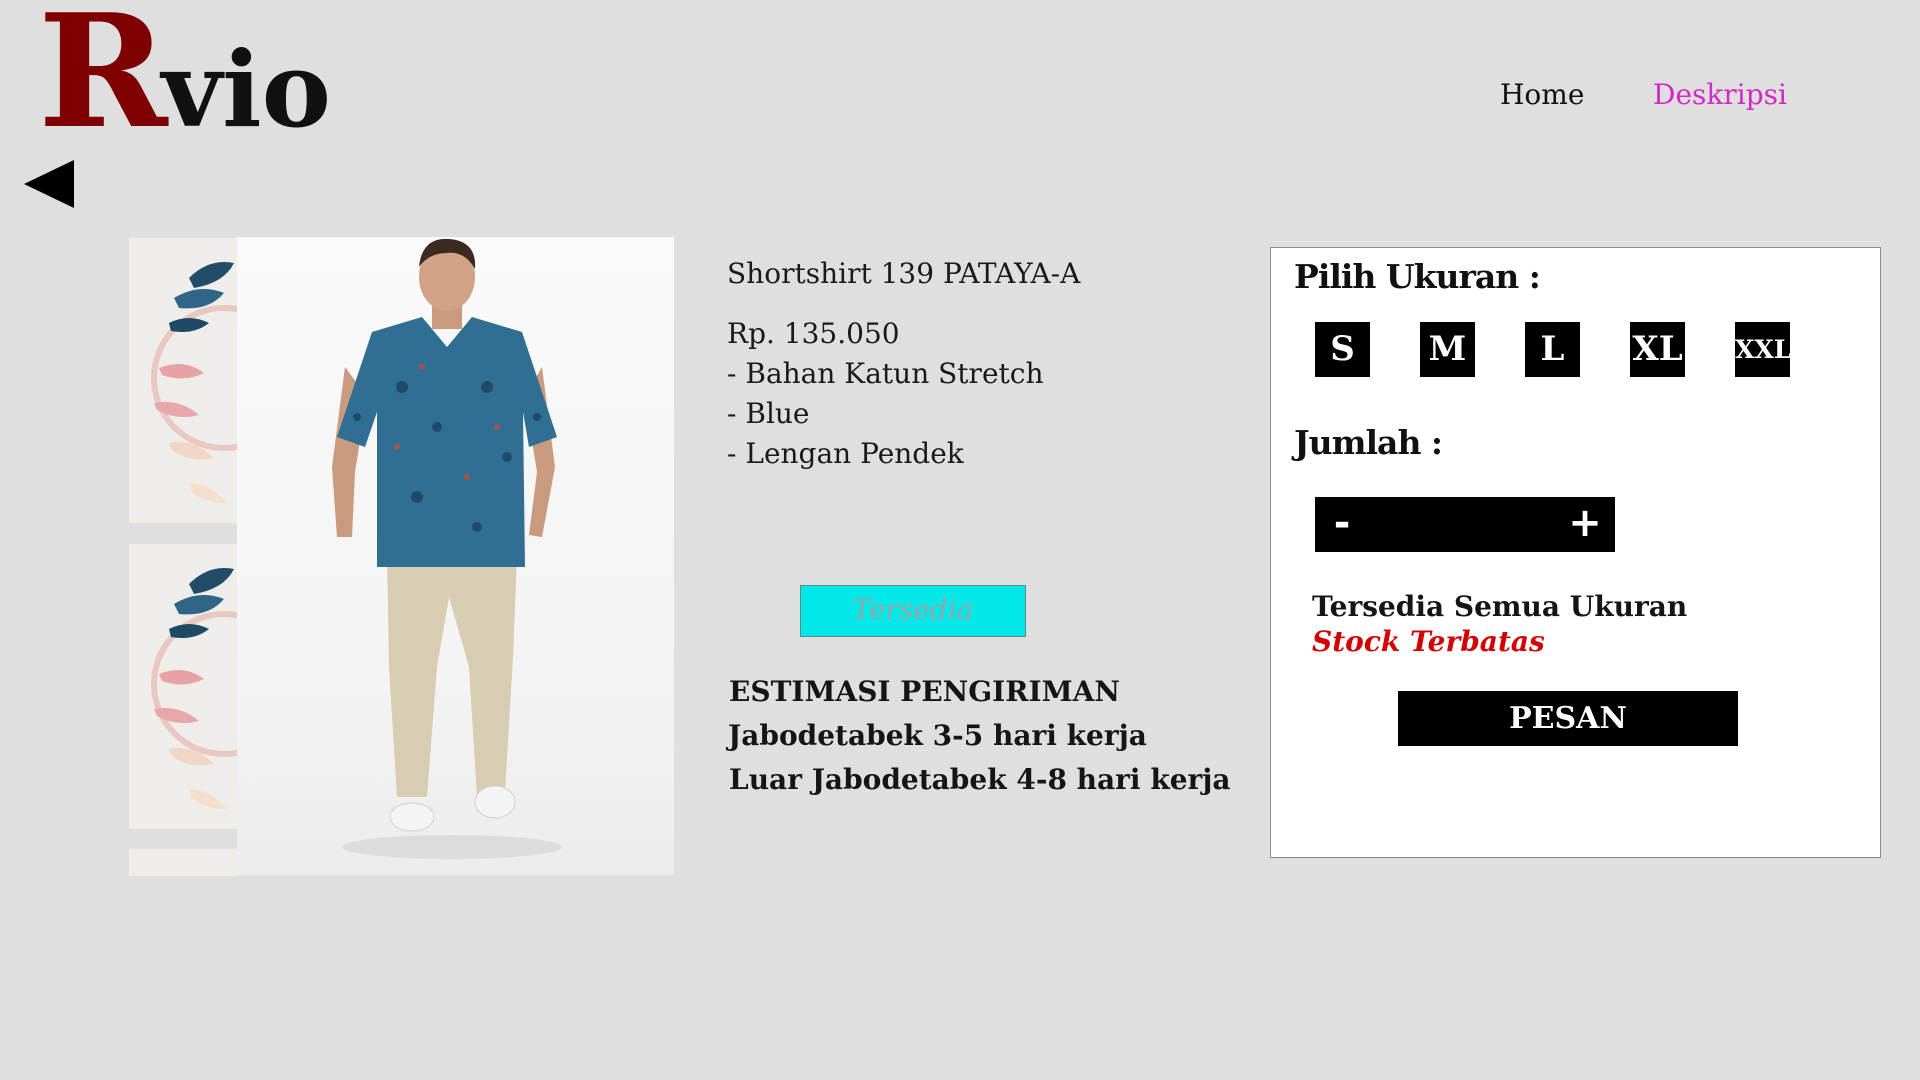  I want to click on product-feature: - Bahan Katun Stretch, so click(885, 373).